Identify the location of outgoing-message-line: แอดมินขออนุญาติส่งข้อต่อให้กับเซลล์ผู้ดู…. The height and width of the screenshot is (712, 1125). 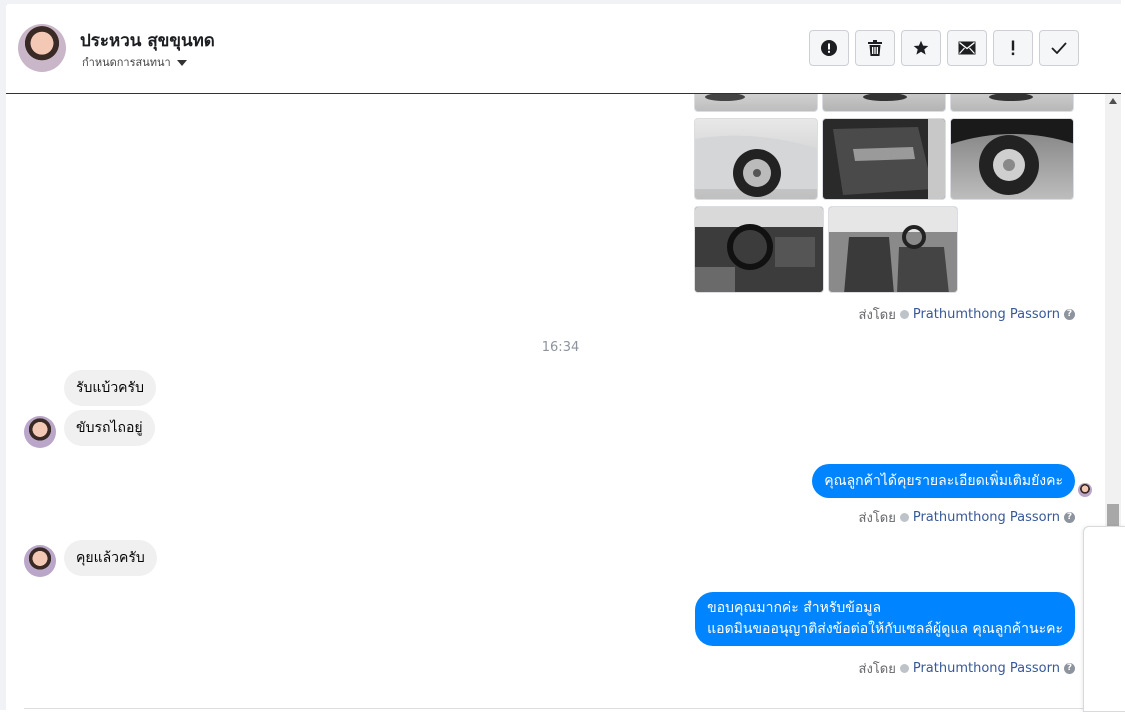
(885, 629).